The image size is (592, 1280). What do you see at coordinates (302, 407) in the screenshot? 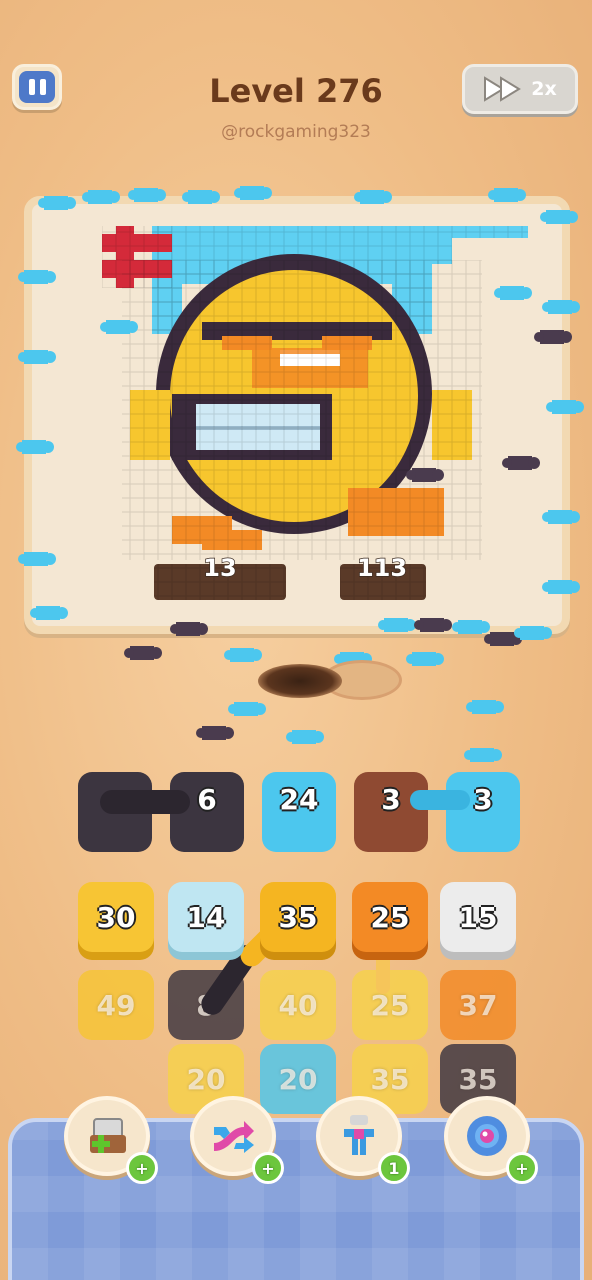
I see `pixel-face` at bounding box center [302, 407].